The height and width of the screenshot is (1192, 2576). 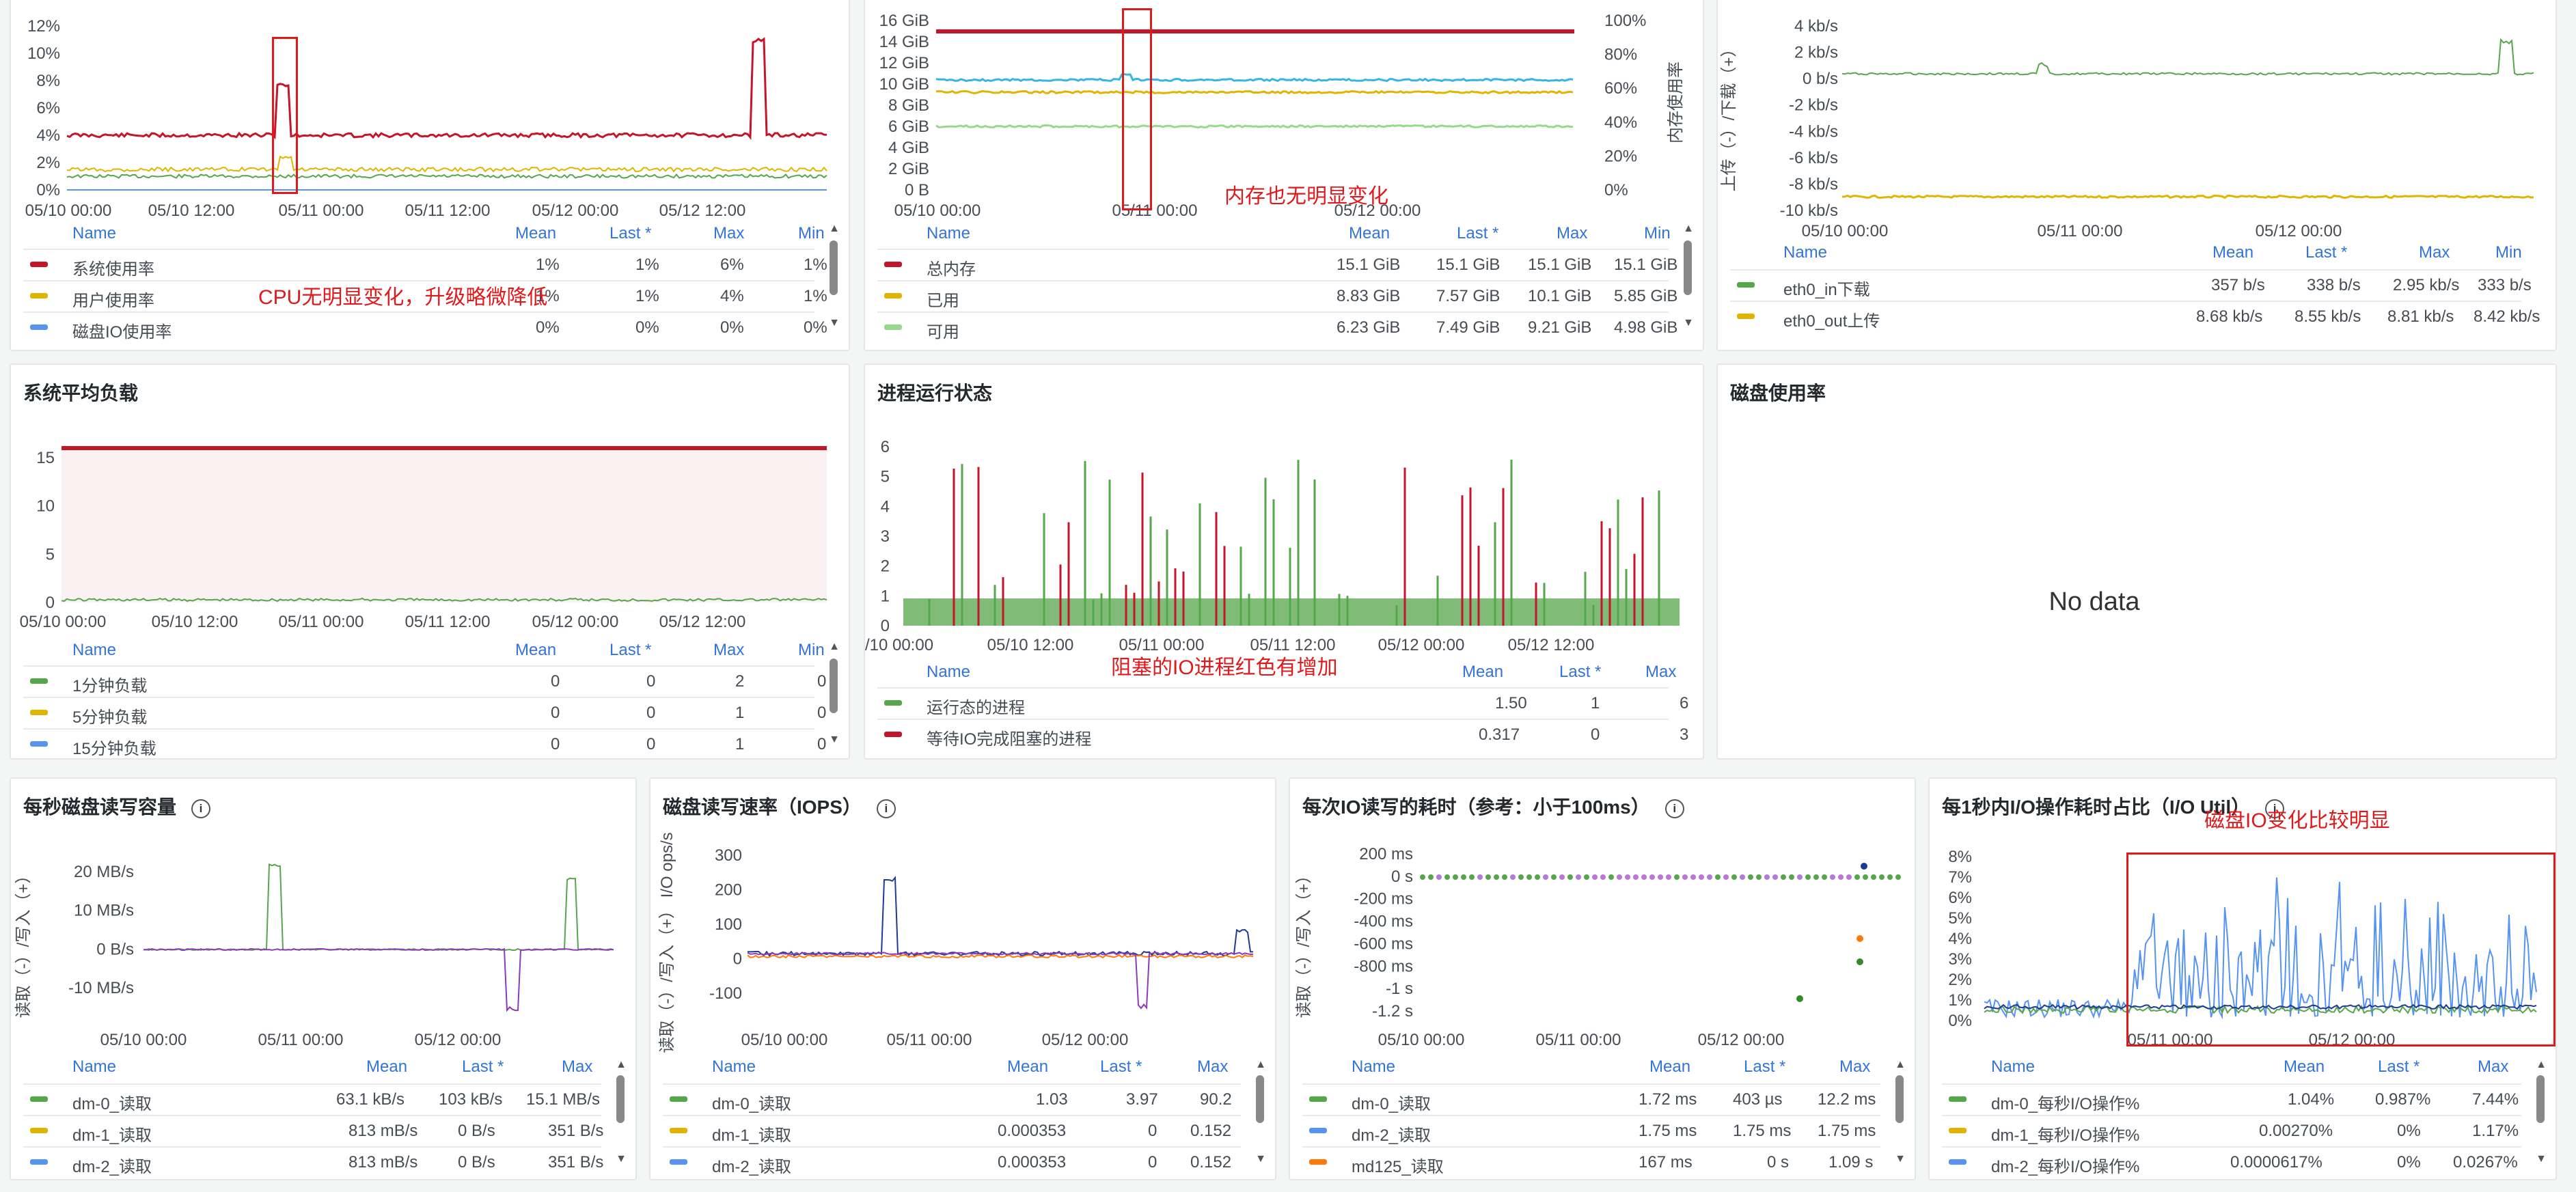 I want to click on y-tick-label: -600 ms, so click(x=1383, y=943).